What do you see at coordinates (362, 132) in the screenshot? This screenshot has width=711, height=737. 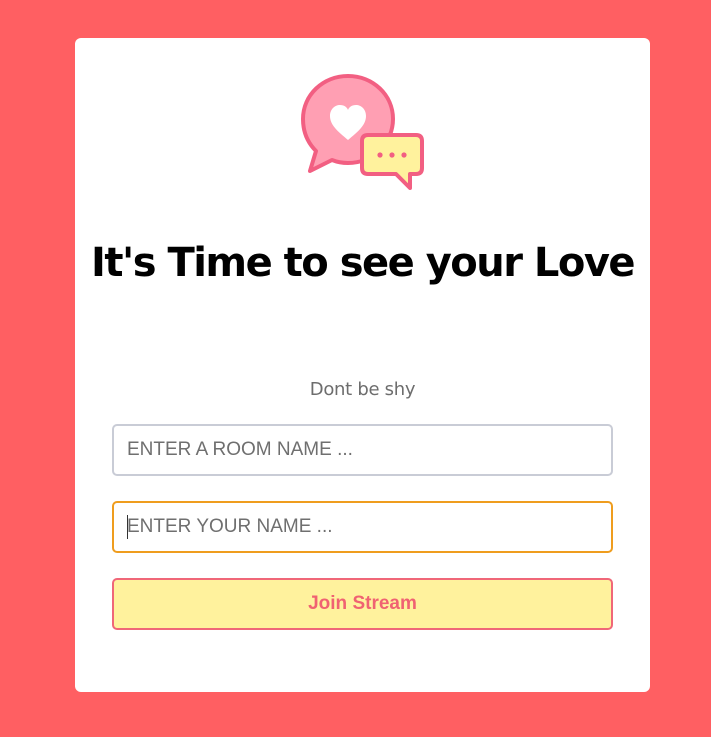 I see `chat-heart-icon` at bounding box center [362, 132].